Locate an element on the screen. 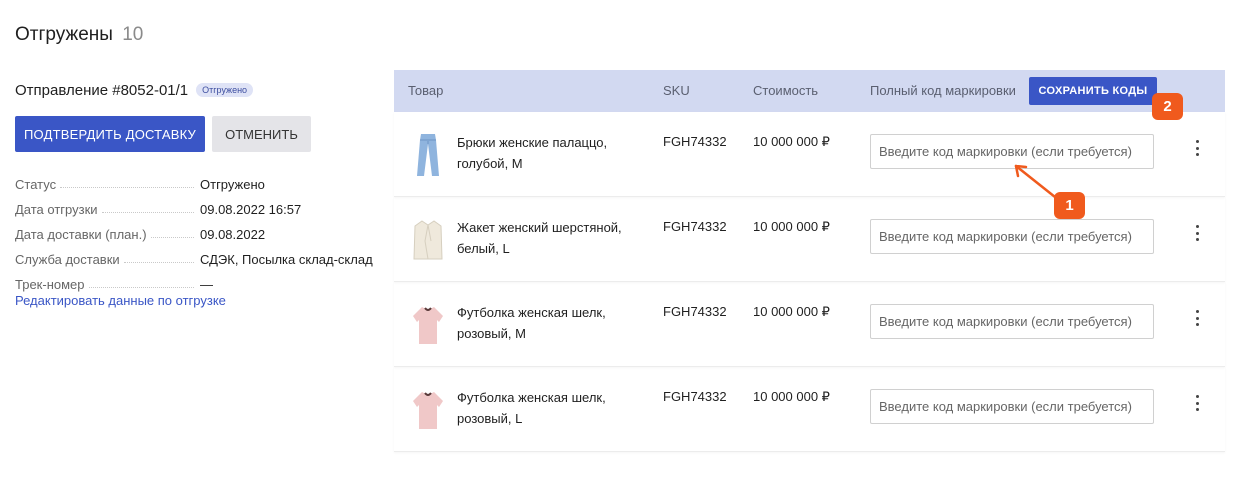 Image resolution: width=1236 pixels, height=487 pixels. info-label: Трек-номер is located at coordinates (50, 284).